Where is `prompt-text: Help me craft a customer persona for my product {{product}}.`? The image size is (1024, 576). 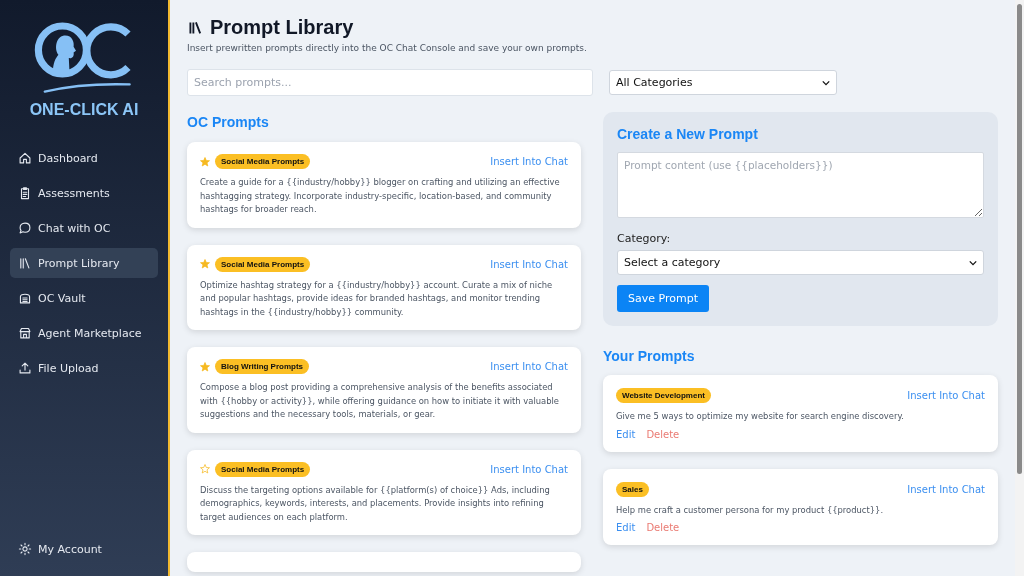
prompt-text: Help me craft a customer persona for my product {{product}}. is located at coordinates (750, 510).